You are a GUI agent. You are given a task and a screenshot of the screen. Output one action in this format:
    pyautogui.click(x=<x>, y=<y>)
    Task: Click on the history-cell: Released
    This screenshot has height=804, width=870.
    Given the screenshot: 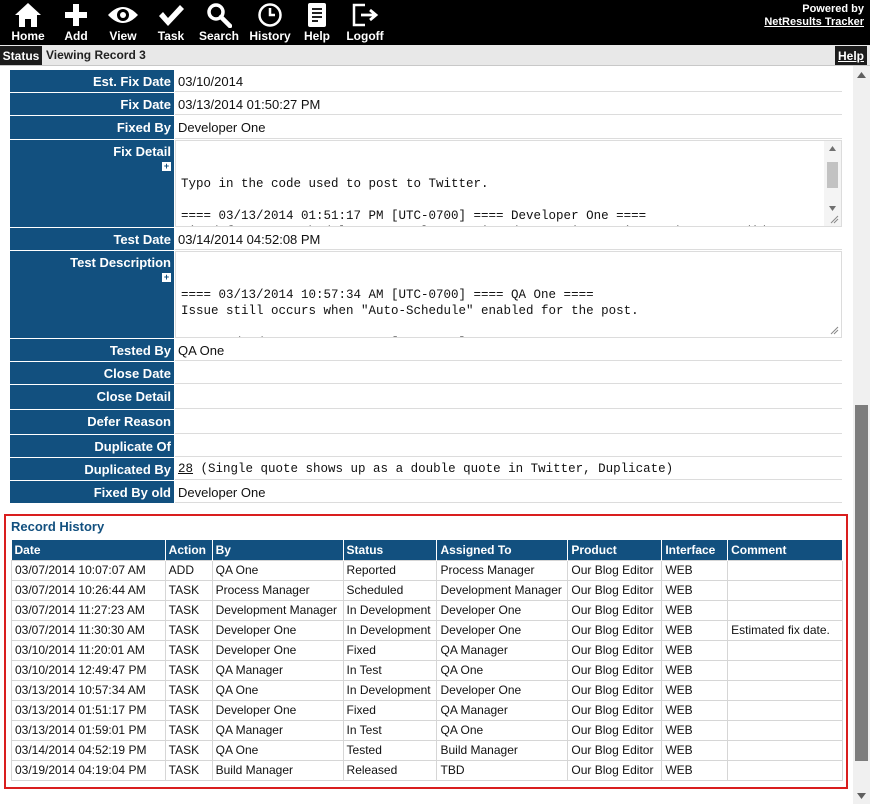 What is the action you would take?
    pyautogui.click(x=390, y=770)
    